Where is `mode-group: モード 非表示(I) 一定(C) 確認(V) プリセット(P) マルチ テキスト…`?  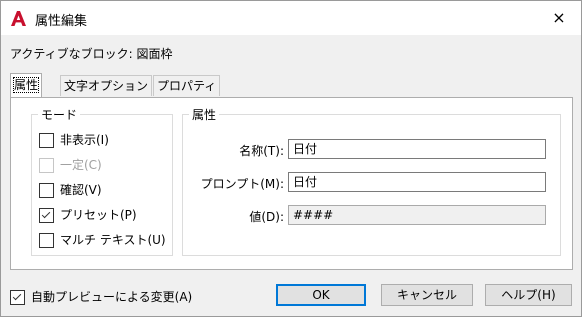
mode-group: モード 非表示(I) 一定(C) 確認(V) プリセット(P) マルチ テキスト… is located at coordinates (102, 181).